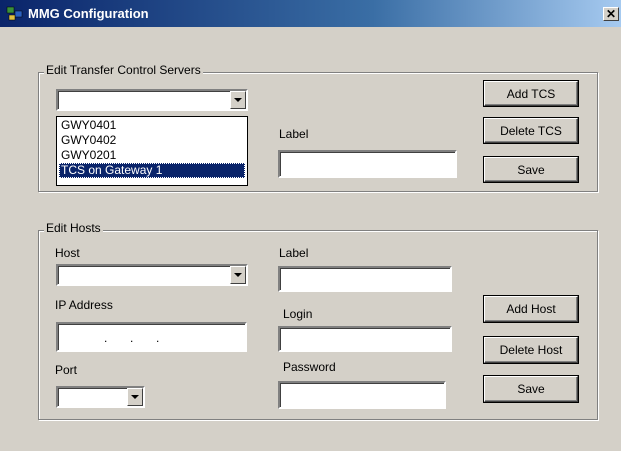 The height and width of the screenshot is (451, 621). What do you see at coordinates (309, 367) in the screenshot?
I see `password-caption: Password` at bounding box center [309, 367].